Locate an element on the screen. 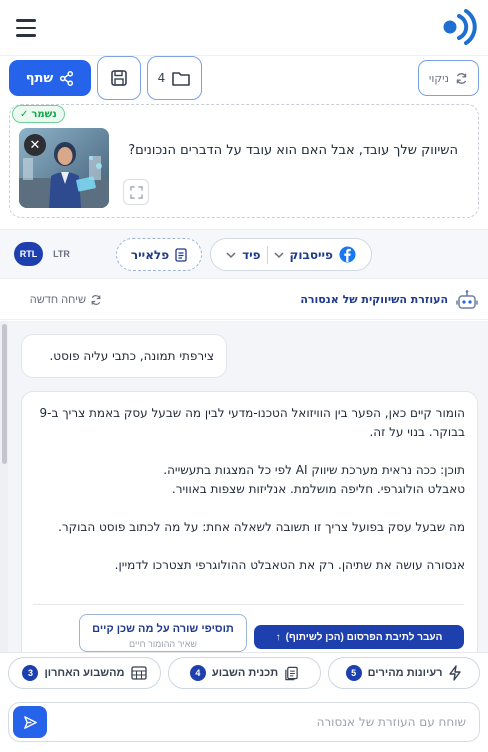  checkmark-icon: ✓ is located at coordinates (24, 114).